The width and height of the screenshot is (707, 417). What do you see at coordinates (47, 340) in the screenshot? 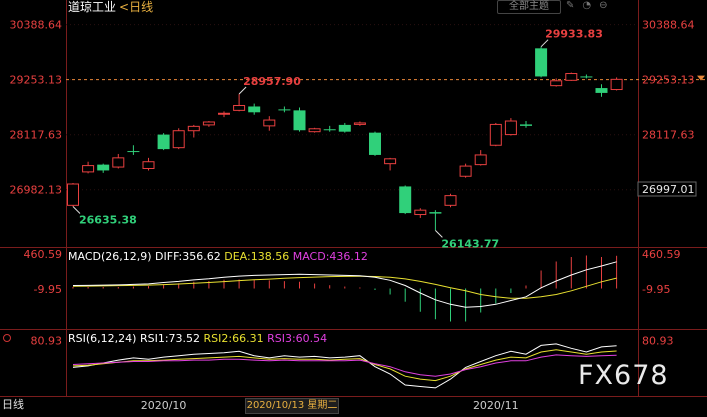
I see `rsi-axis-label-left: 80.93` at bounding box center [47, 340].